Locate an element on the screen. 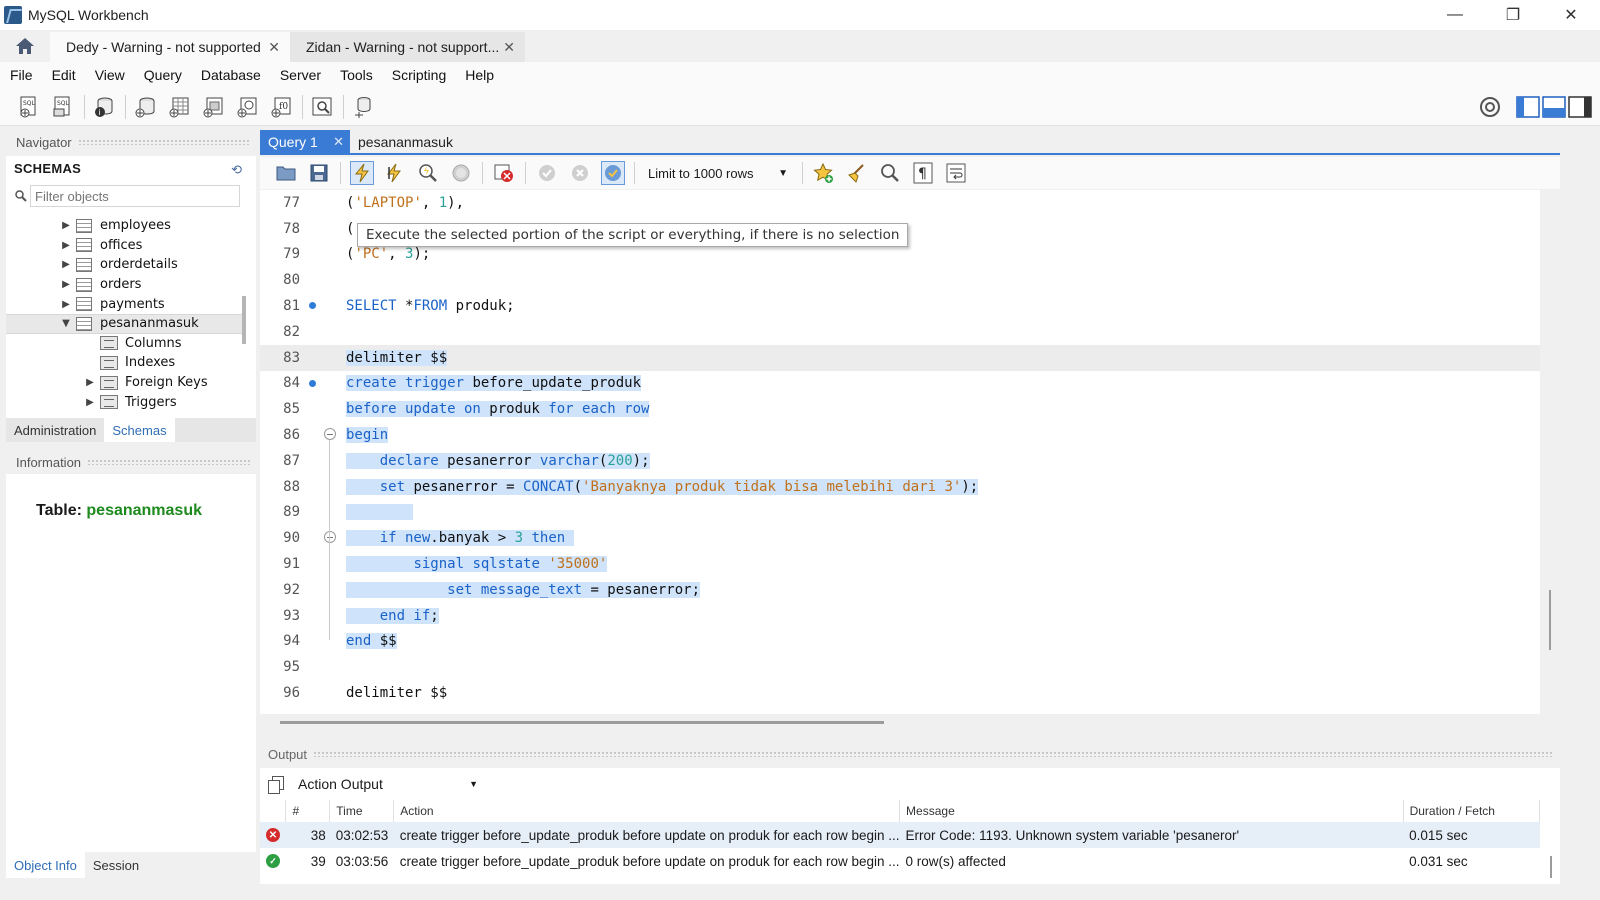 The width and height of the screenshot is (1600, 900). tree-scrollbar is located at coordinates (244, 320).